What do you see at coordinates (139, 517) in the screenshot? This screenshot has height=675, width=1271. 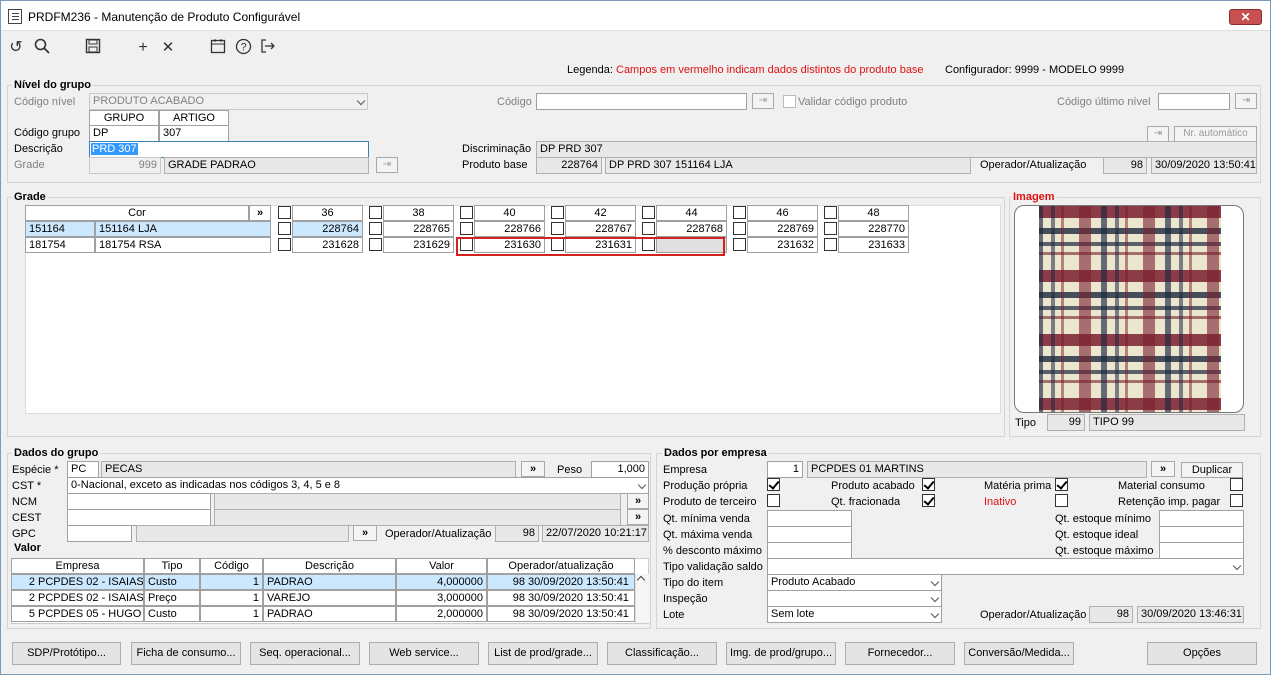 I see `cest-input` at bounding box center [139, 517].